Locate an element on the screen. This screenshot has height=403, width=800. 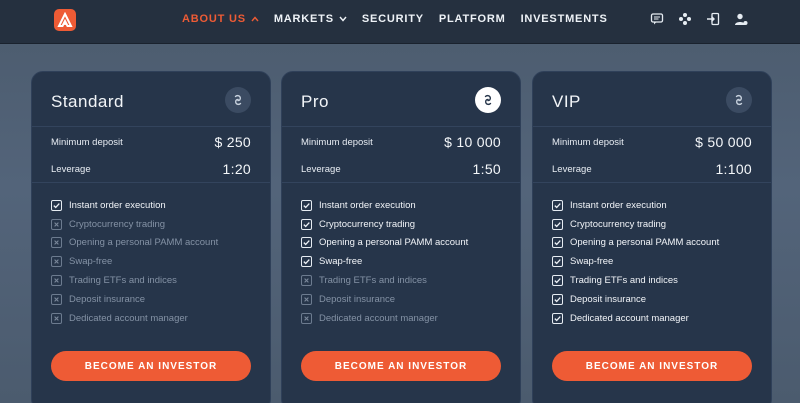
nav-platform-label: PLATFORM is located at coordinates (472, 19).